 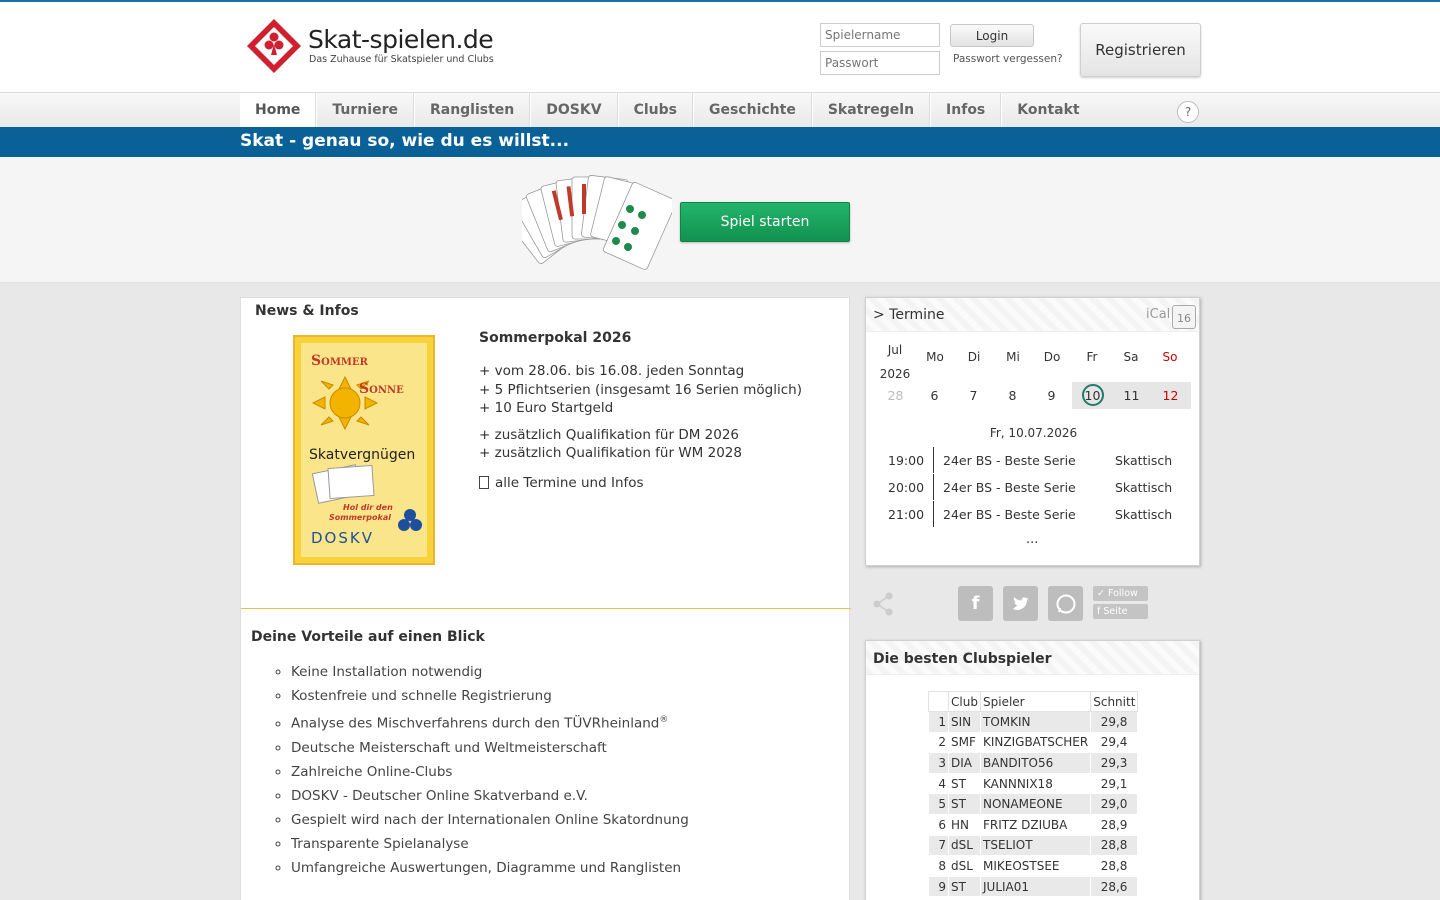 I want to click on brand-tagline: Das Zuhause für Skatspieler und Clubs, so click(x=401, y=59).